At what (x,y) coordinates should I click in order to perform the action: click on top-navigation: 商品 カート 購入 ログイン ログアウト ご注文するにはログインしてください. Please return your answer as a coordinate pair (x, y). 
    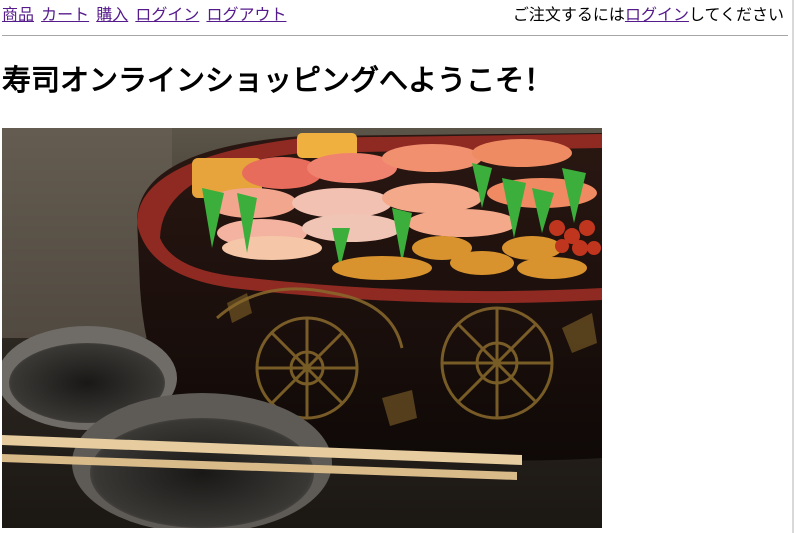
    Looking at the image, I should click on (395, 16).